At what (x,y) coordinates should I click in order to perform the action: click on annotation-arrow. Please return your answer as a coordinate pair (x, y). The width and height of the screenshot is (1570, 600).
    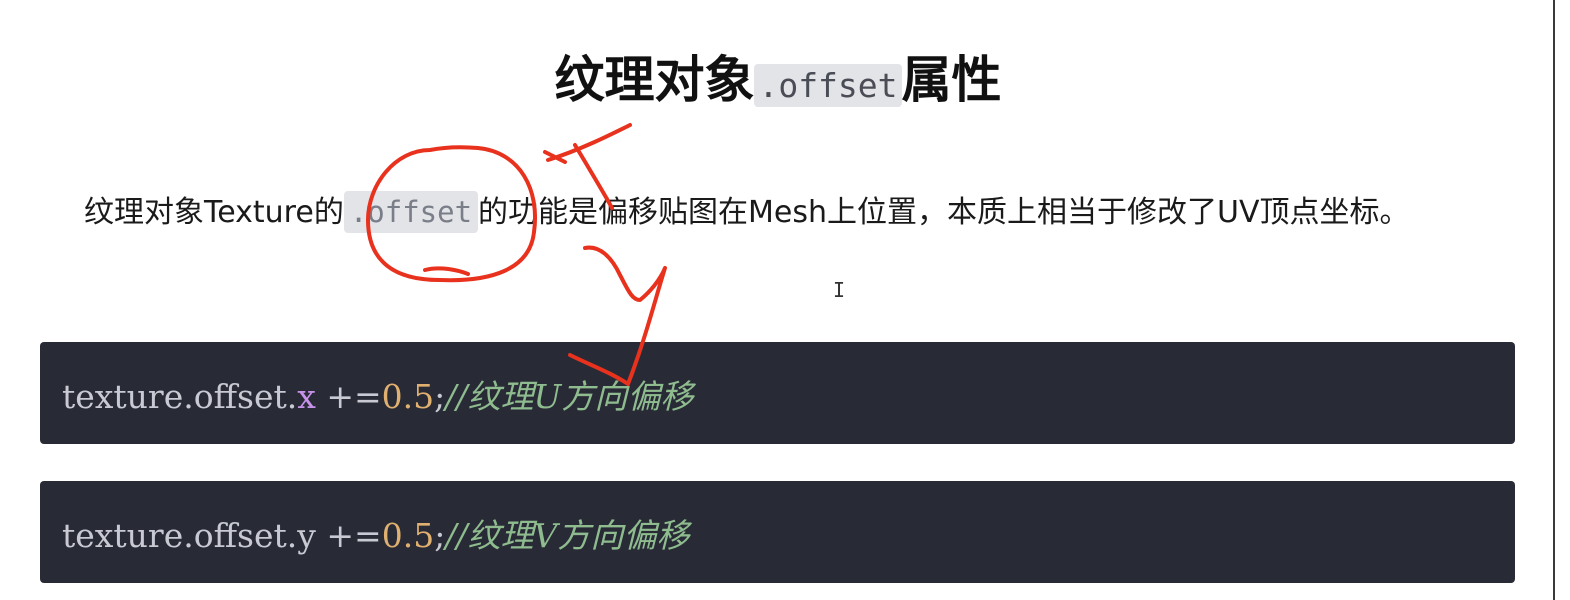
    Looking at the image, I should click on (617, 315).